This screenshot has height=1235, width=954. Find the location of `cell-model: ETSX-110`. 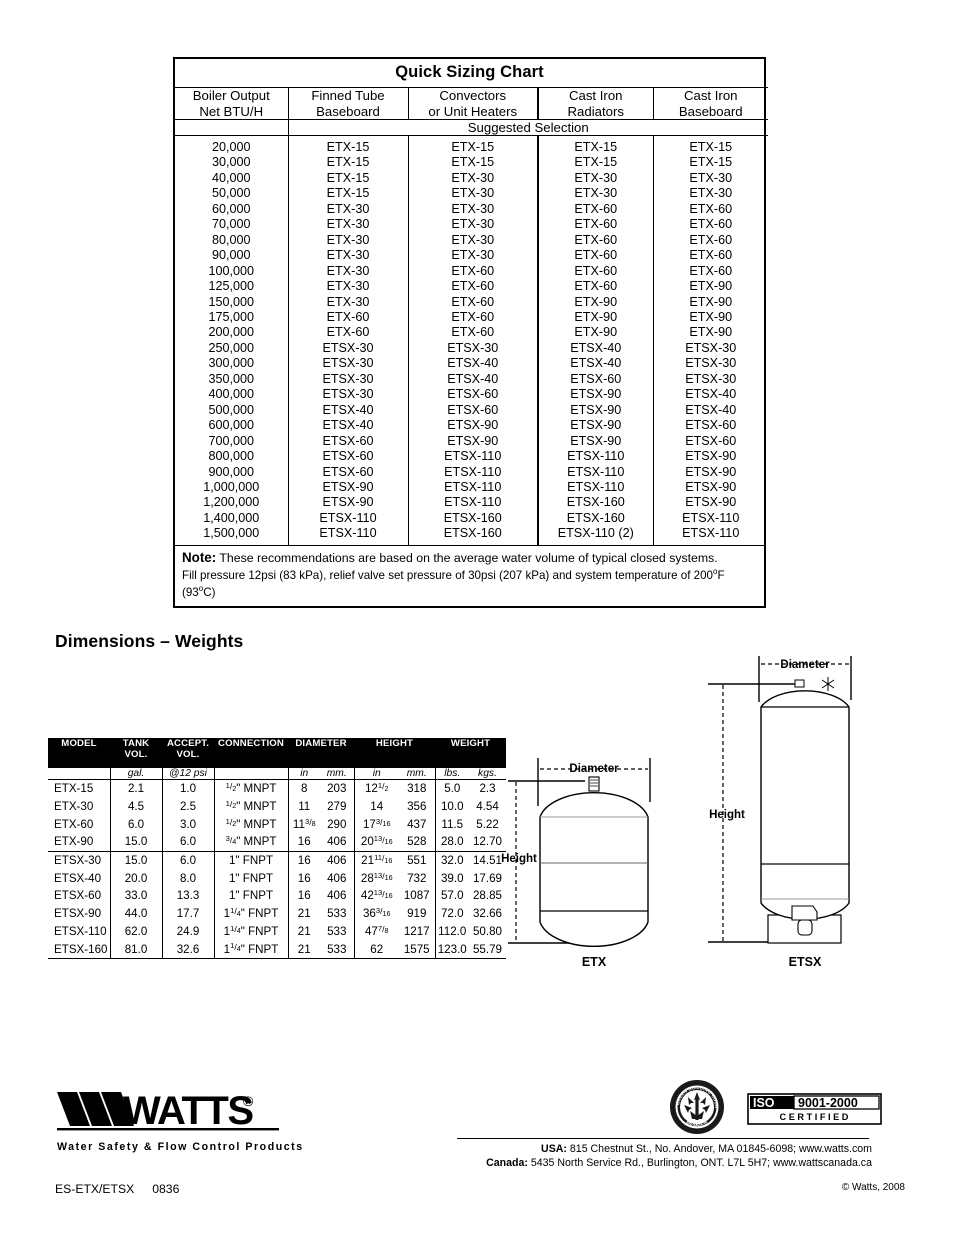

cell-model: ETSX-110 is located at coordinates (80, 931).